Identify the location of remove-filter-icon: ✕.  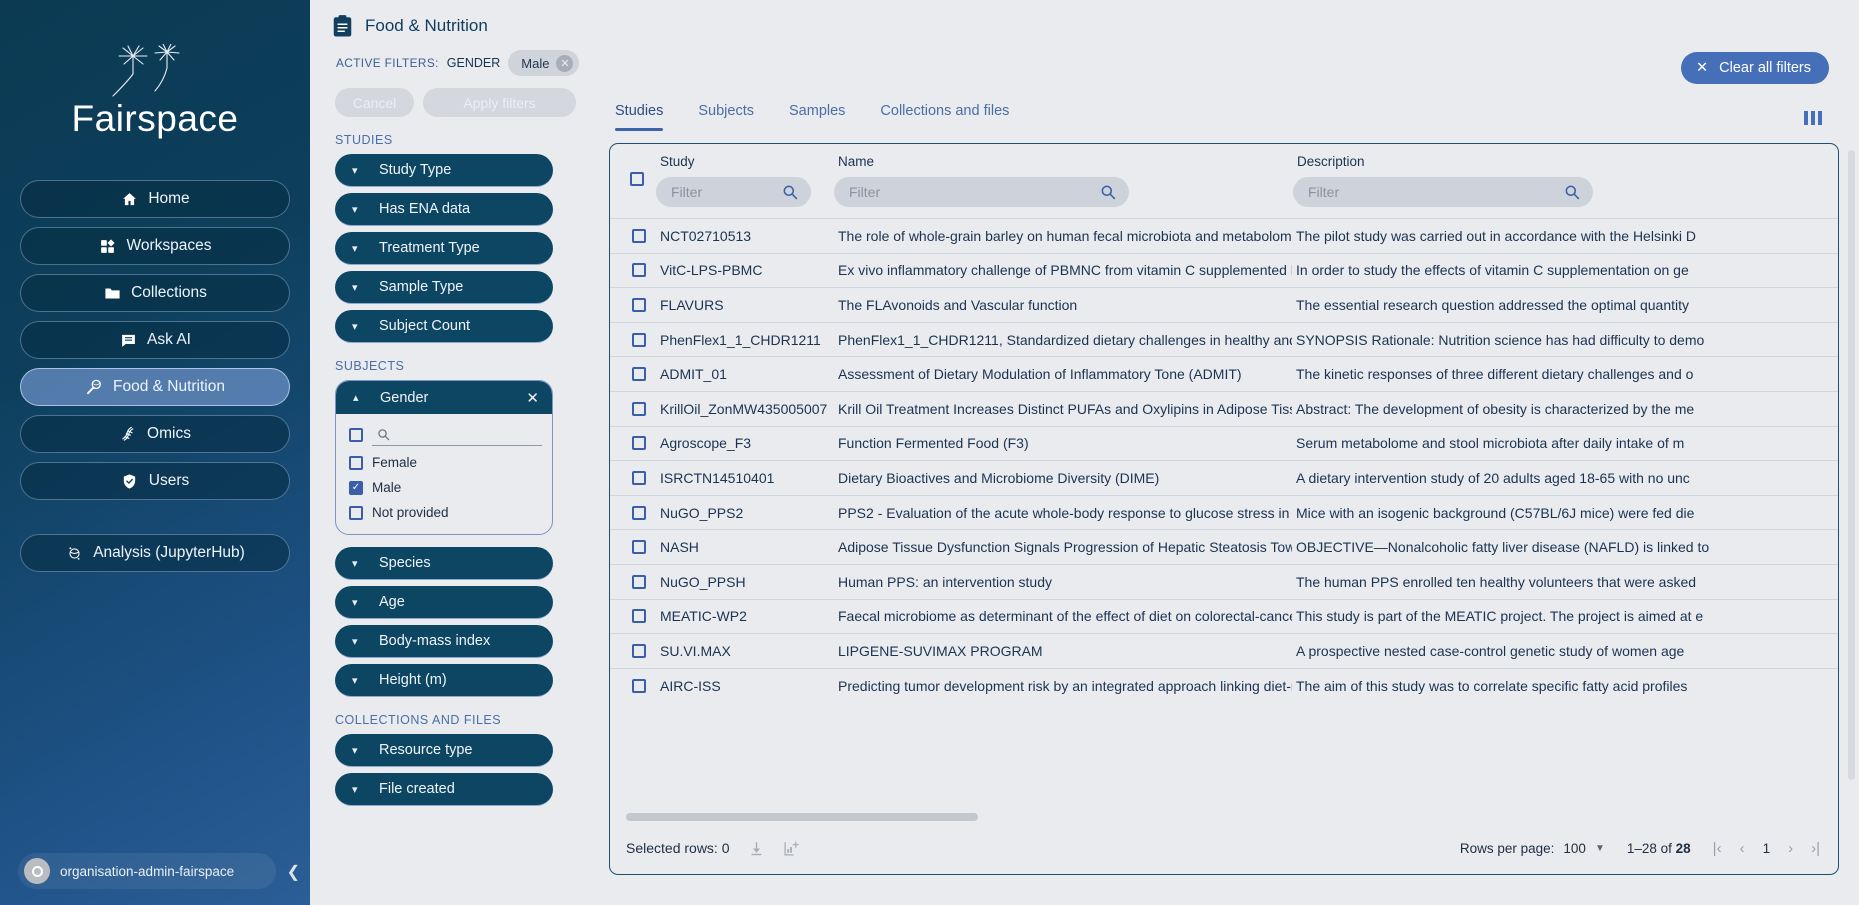
(565, 63).